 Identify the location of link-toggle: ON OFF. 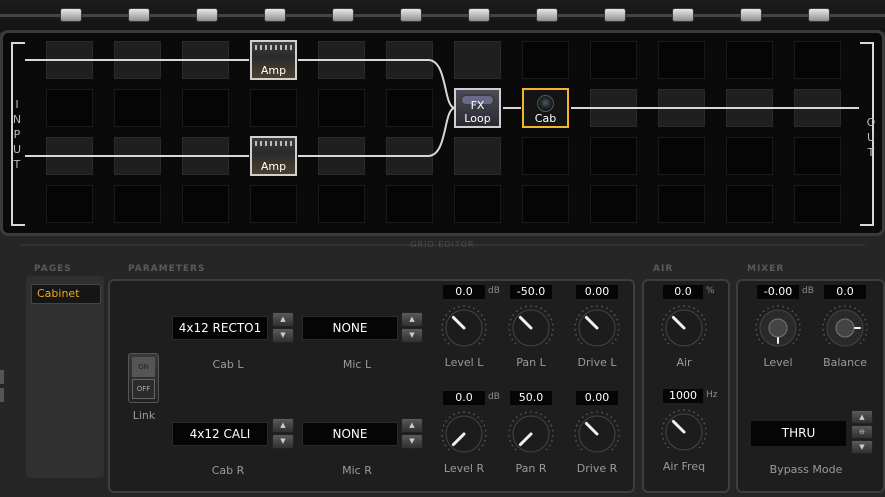
(143, 378).